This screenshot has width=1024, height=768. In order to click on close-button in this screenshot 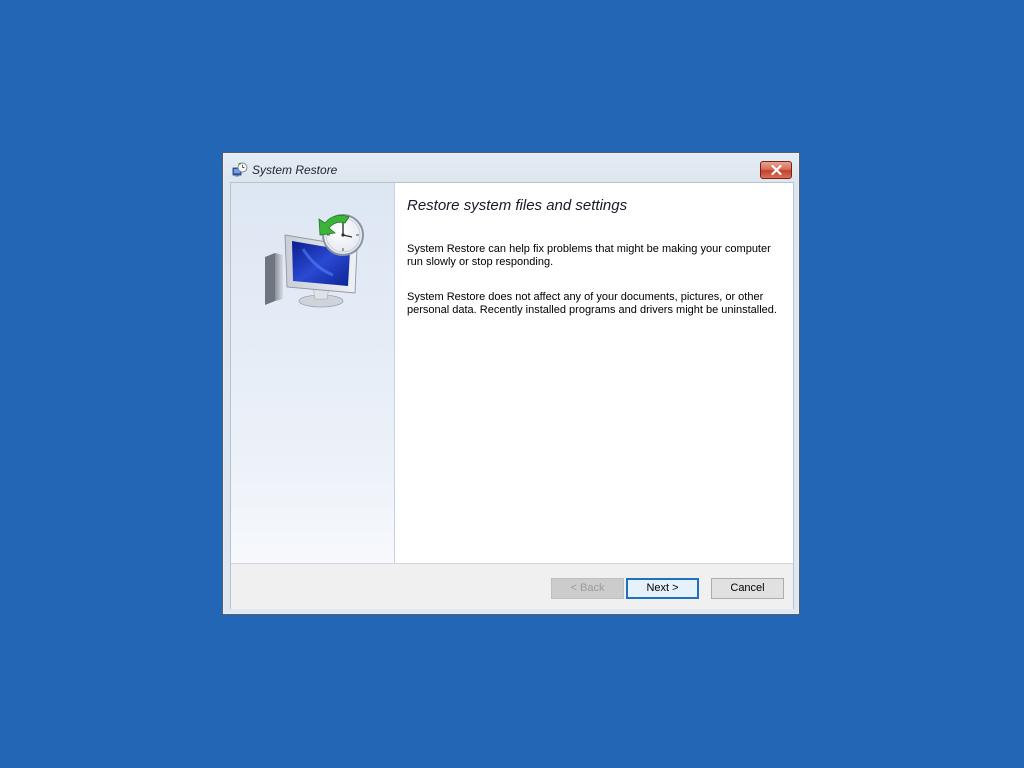, I will do `click(776, 170)`.